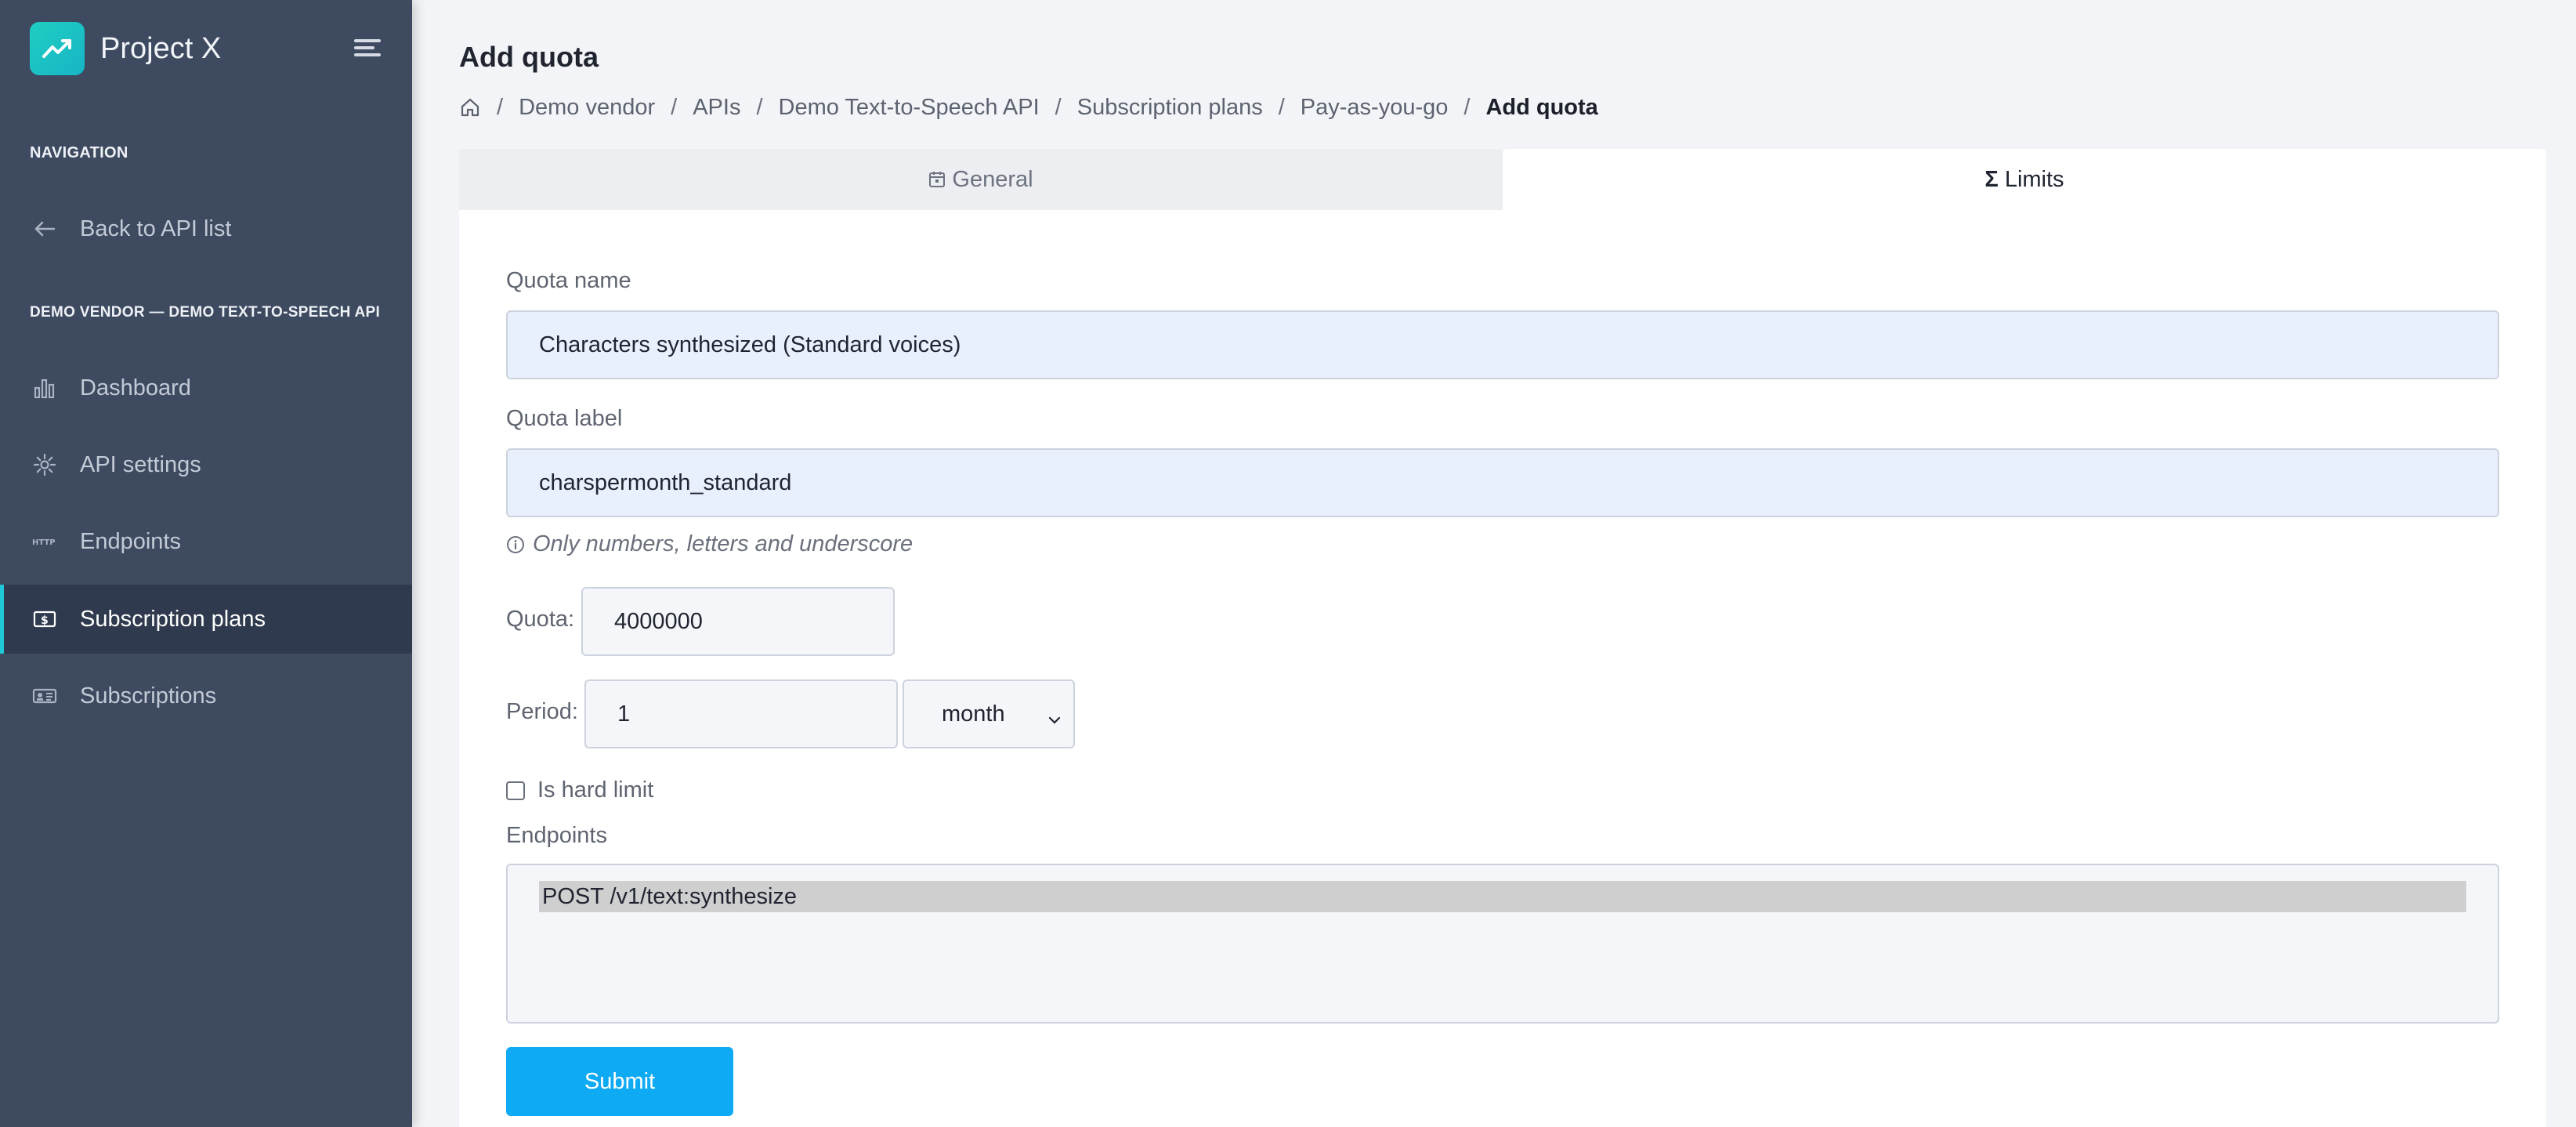  I want to click on quota-name-label: Quota name, so click(568, 280).